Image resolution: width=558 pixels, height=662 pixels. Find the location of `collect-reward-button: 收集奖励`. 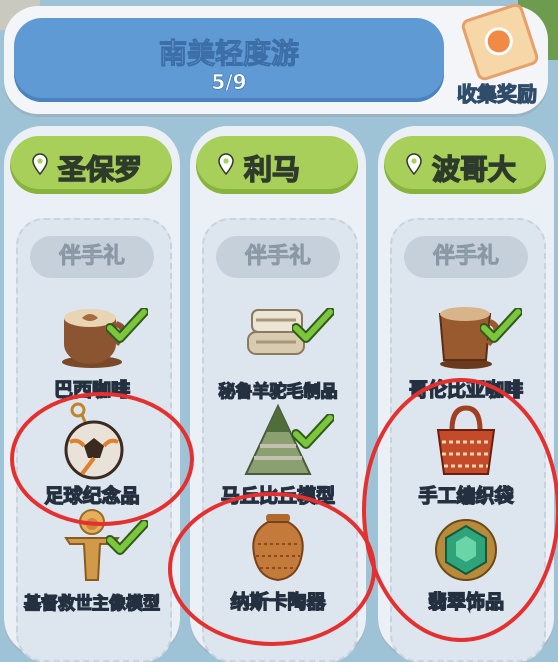

collect-reward-button: 收集奖励 is located at coordinates (497, 54).